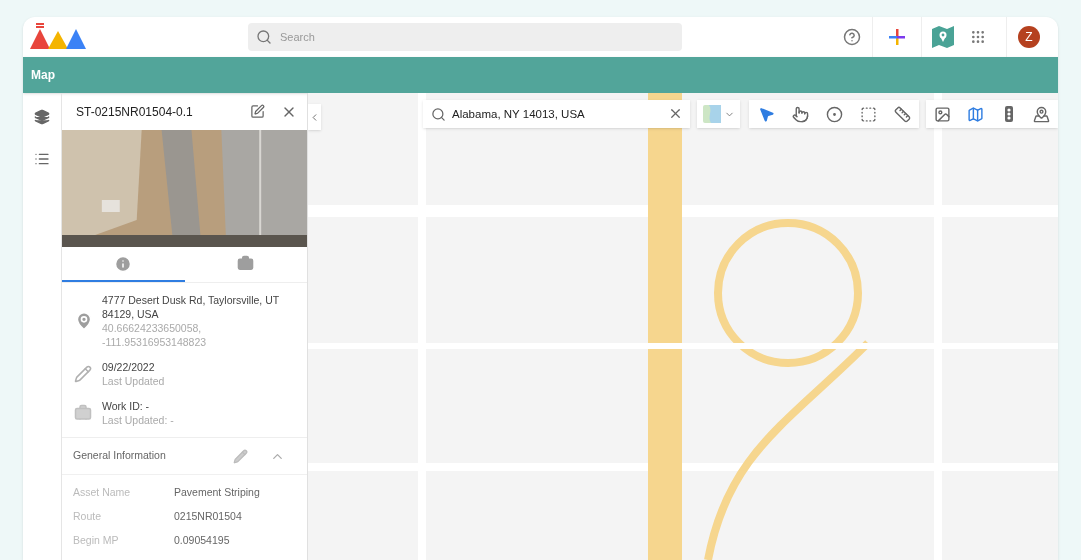 This screenshot has height=560, width=1081. I want to click on field-label: Route, so click(88, 516).